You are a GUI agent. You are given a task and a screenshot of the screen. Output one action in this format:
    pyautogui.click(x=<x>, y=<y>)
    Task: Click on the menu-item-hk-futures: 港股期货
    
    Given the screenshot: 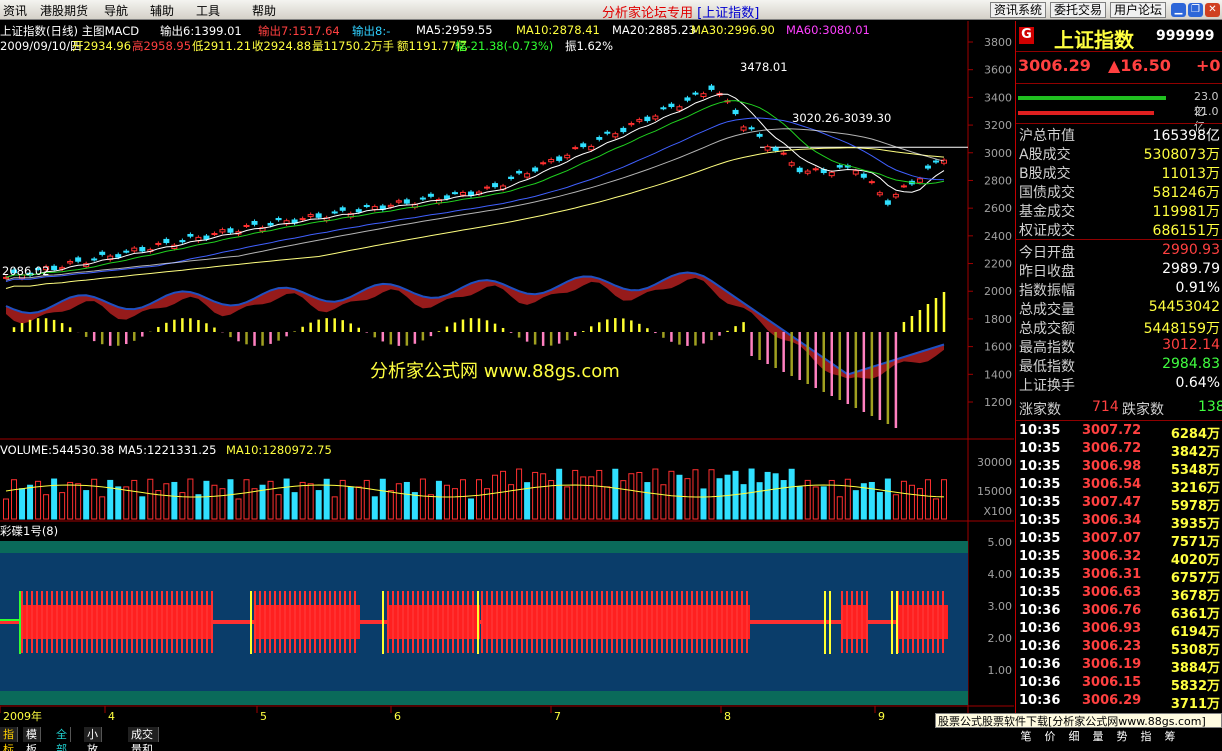 What is the action you would take?
    pyautogui.click(x=64, y=10)
    